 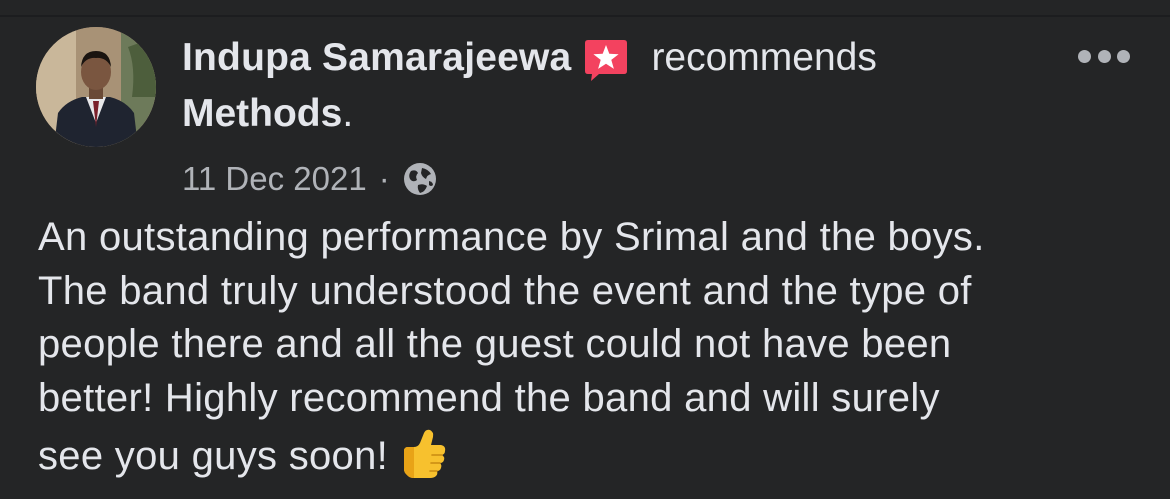 I want to click on more-options-icon, so click(x=1104, y=56).